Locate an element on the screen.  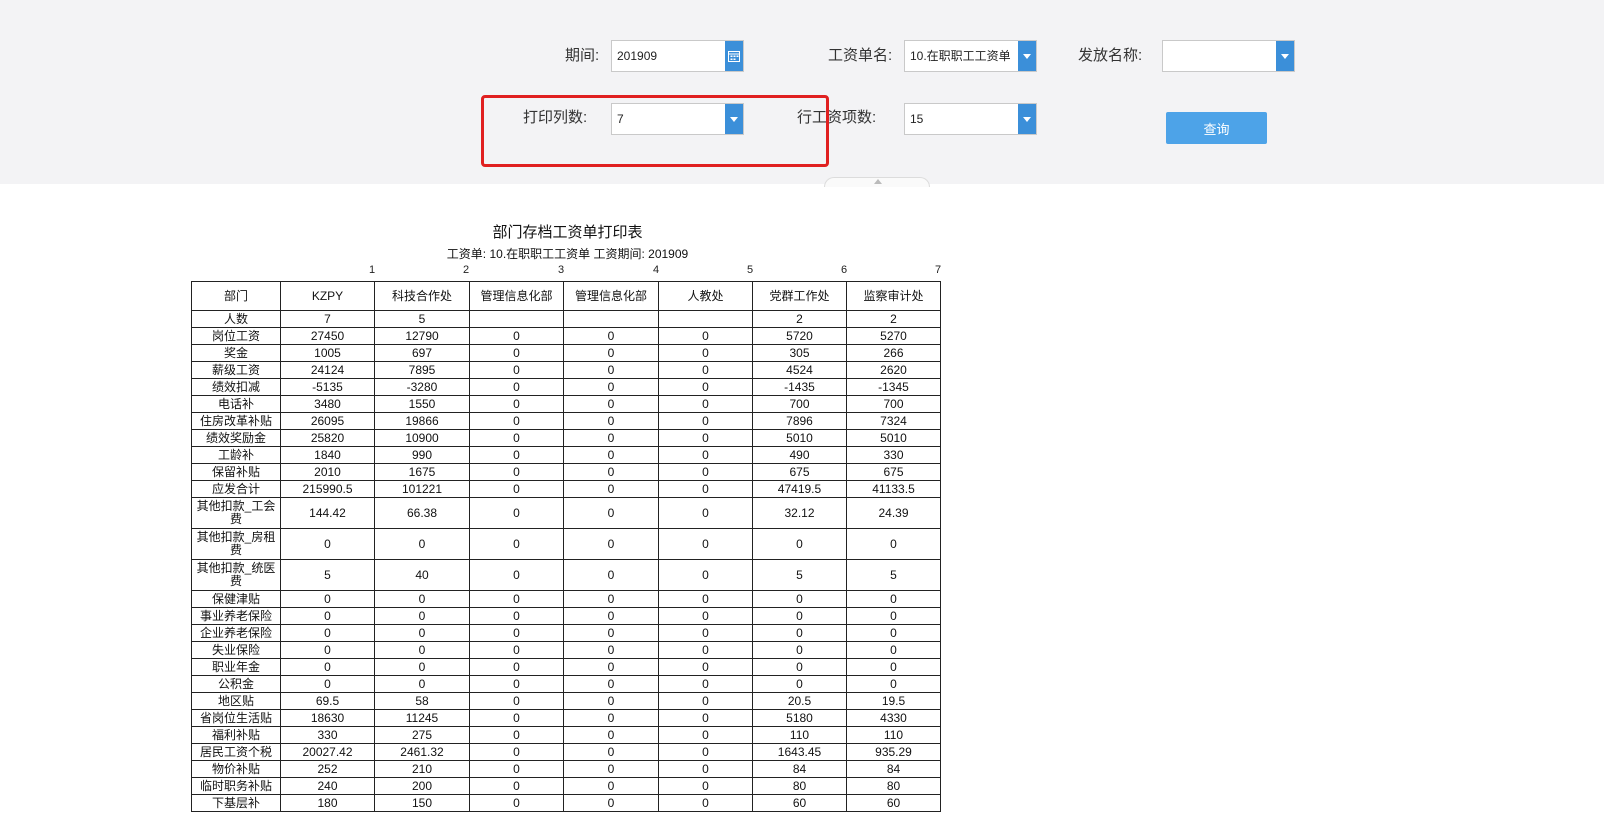
row-items-select: 15 is located at coordinates (970, 119).